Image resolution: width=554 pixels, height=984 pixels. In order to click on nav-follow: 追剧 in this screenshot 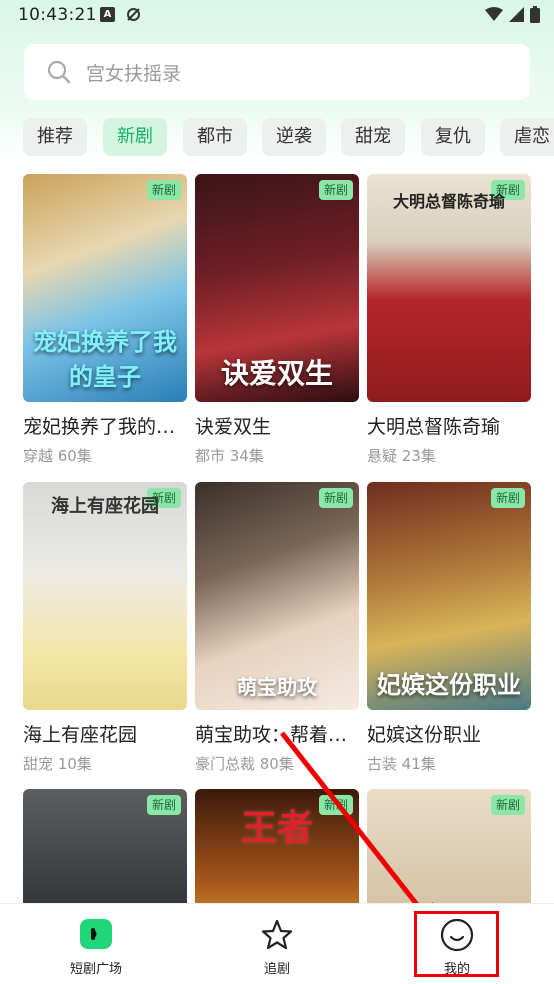, I will do `click(277, 944)`.